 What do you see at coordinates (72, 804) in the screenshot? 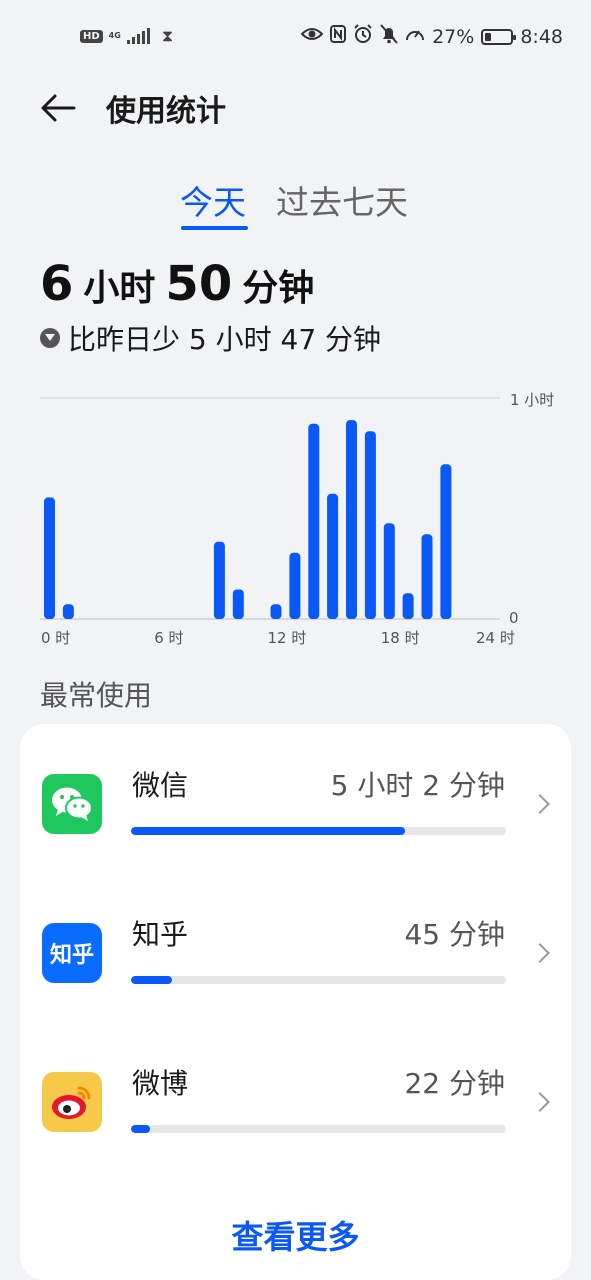
I see `wechat-icon` at bounding box center [72, 804].